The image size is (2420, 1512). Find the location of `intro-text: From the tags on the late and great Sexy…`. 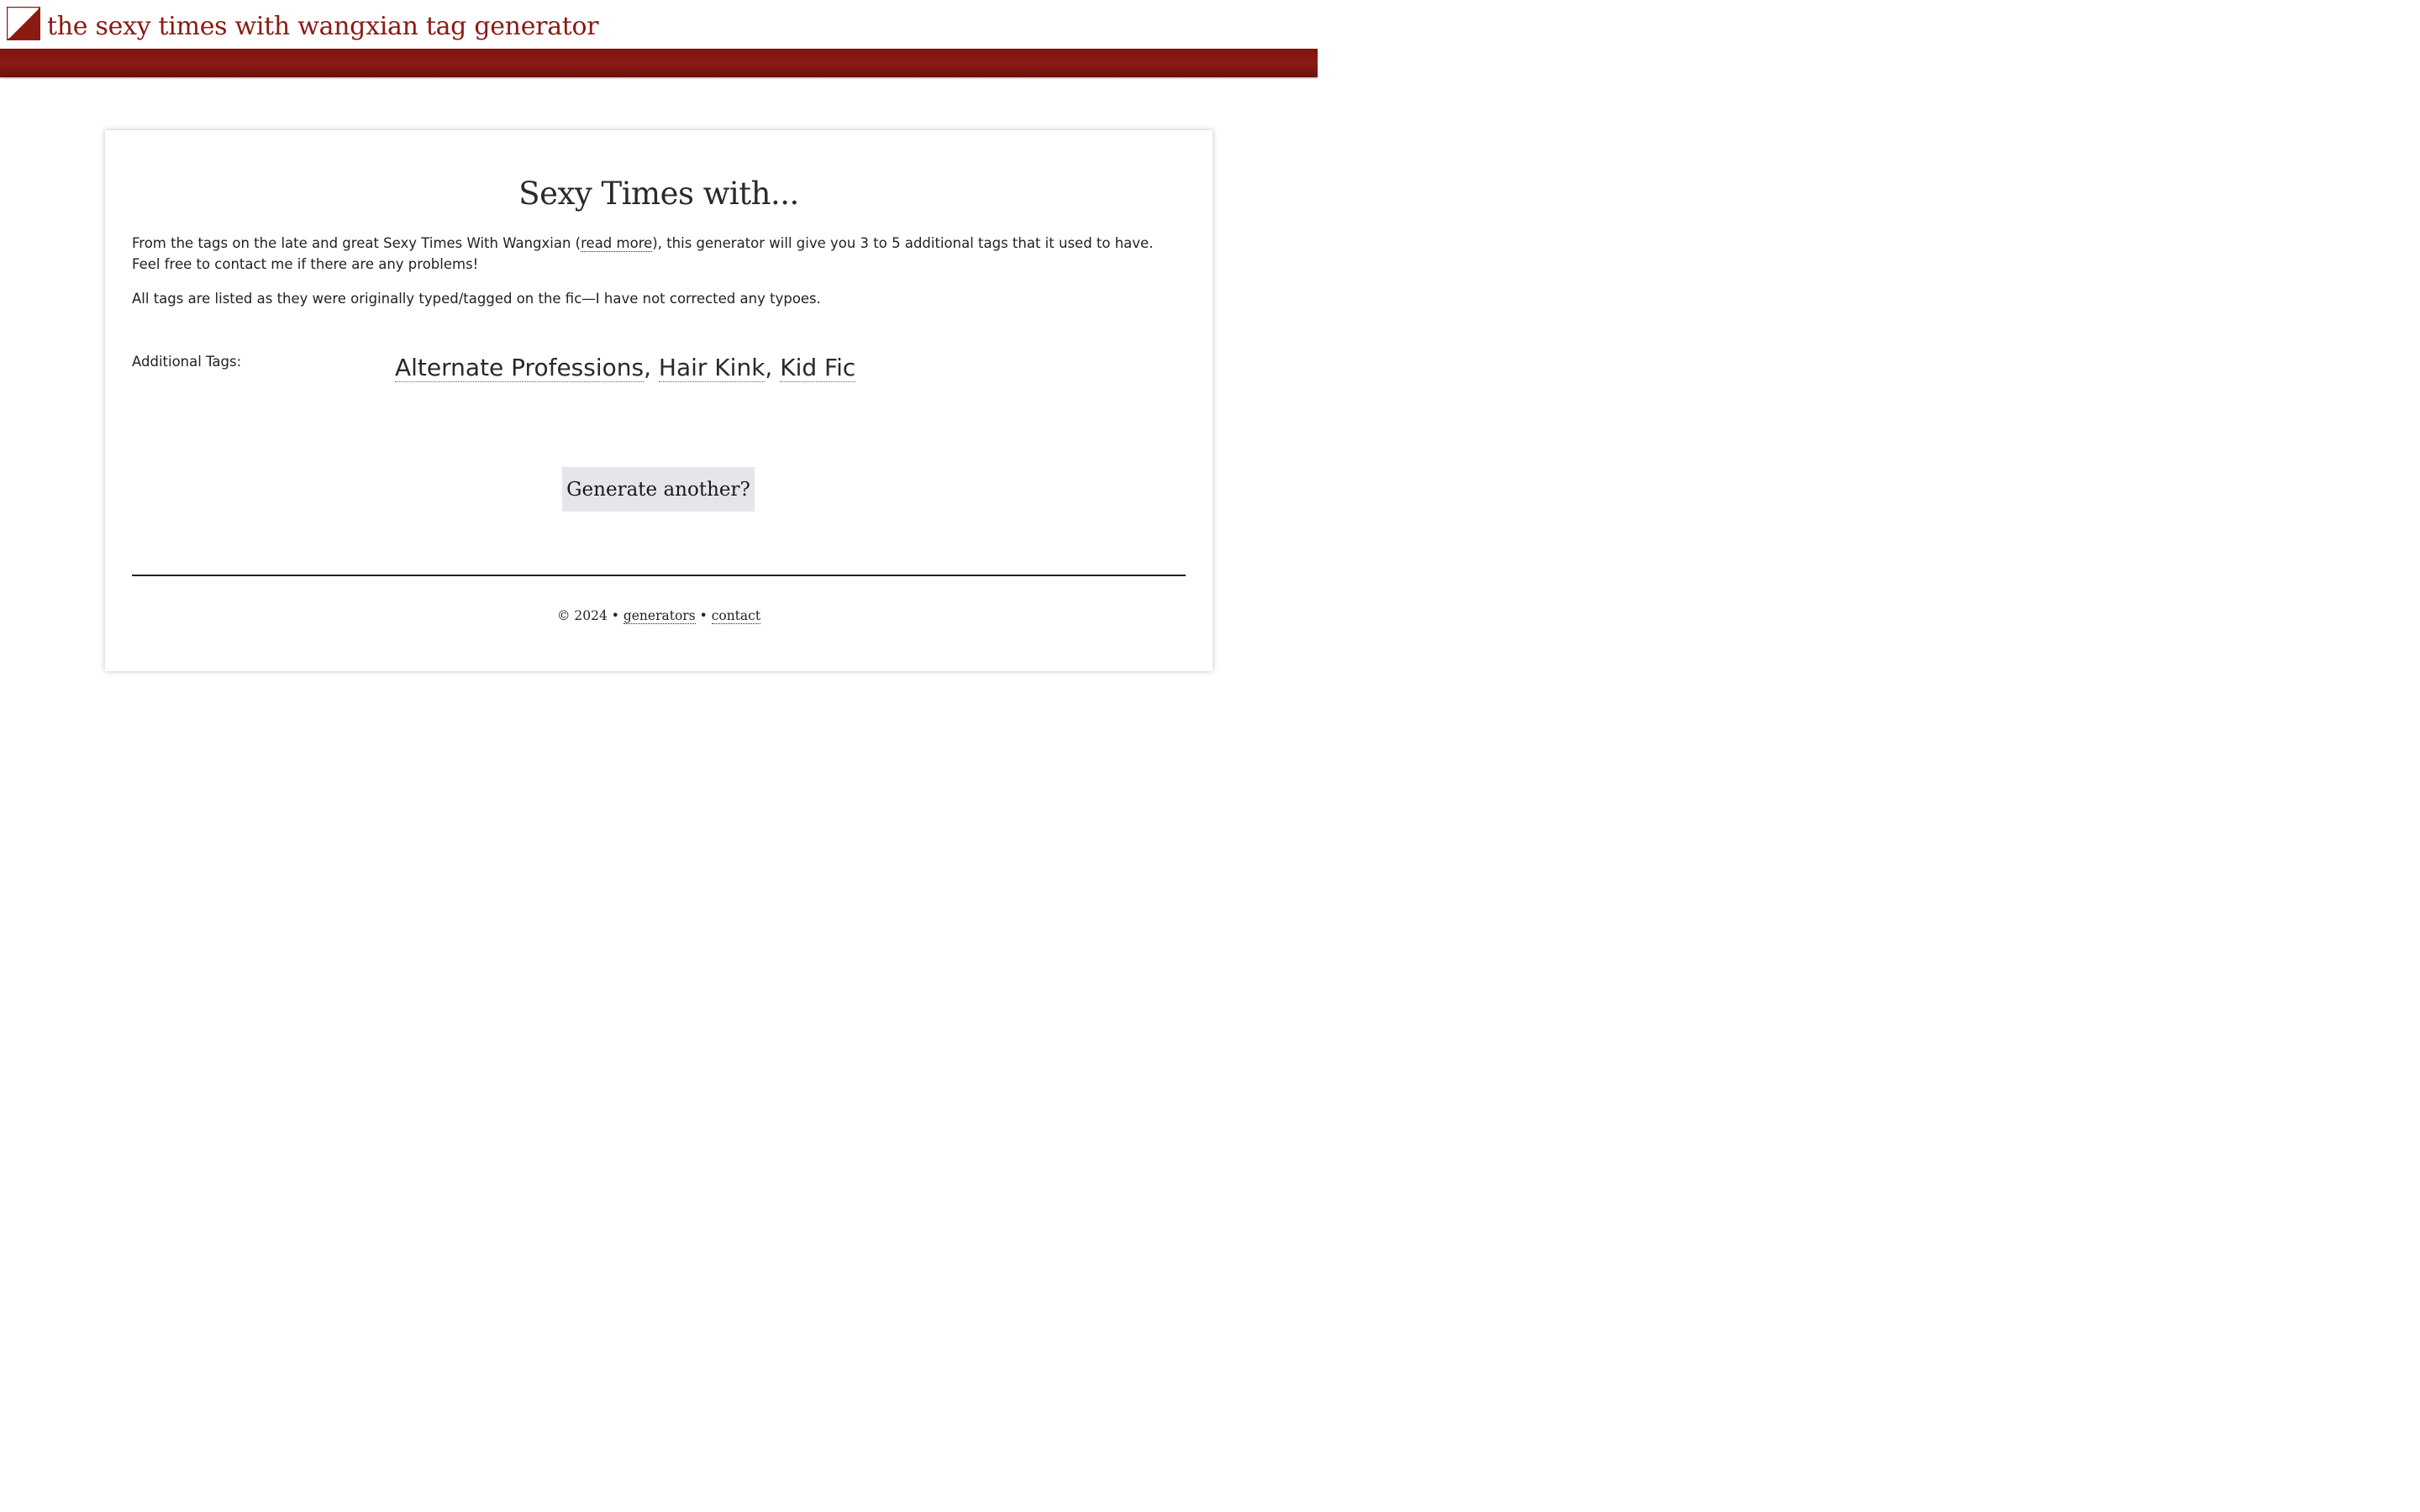

intro-text: From the tags on the late and great Sexy… is located at coordinates (659, 254).